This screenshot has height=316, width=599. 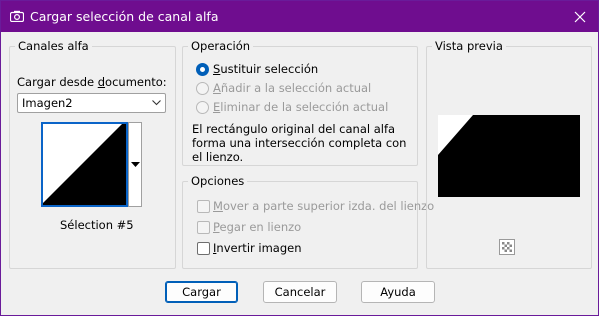 What do you see at coordinates (124, 16) in the screenshot?
I see `window-title: Cargar selección de canal alfa` at bounding box center [124, 16].